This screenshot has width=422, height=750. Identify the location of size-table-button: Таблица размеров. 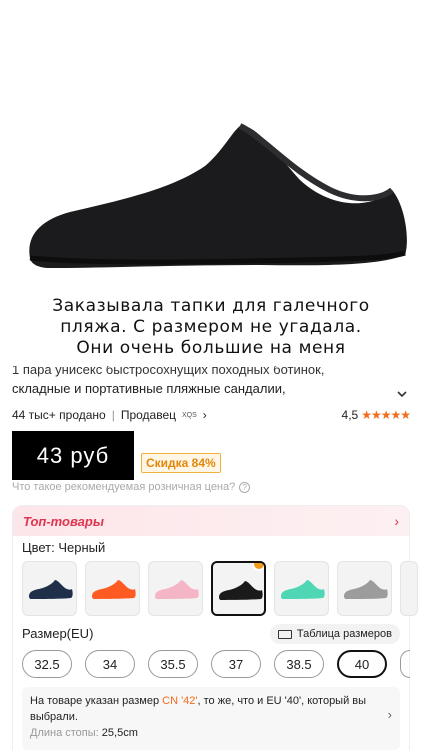
(334, 634).